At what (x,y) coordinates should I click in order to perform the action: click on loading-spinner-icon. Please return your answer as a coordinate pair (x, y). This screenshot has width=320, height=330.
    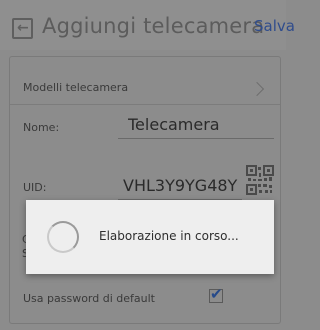
    Looking at the image, I should click on (63, 237).